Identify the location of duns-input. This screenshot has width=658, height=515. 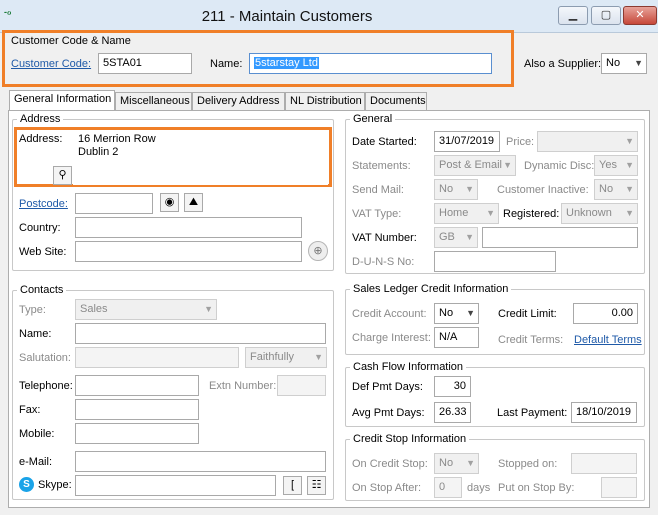
(495, 261).